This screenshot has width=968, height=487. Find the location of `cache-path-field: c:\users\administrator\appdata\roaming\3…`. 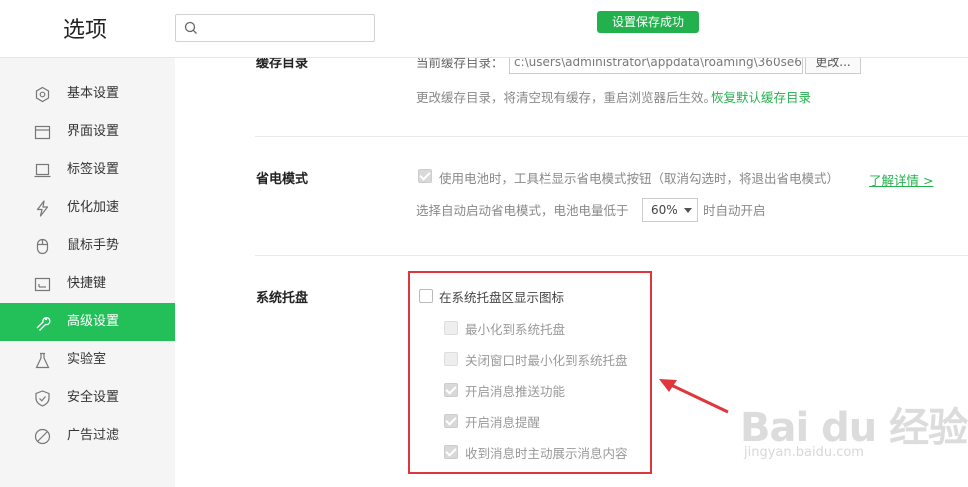

cache-path-field: c:\users\administrator\appdata\roaming\3… is located at coordinates (656, 66).